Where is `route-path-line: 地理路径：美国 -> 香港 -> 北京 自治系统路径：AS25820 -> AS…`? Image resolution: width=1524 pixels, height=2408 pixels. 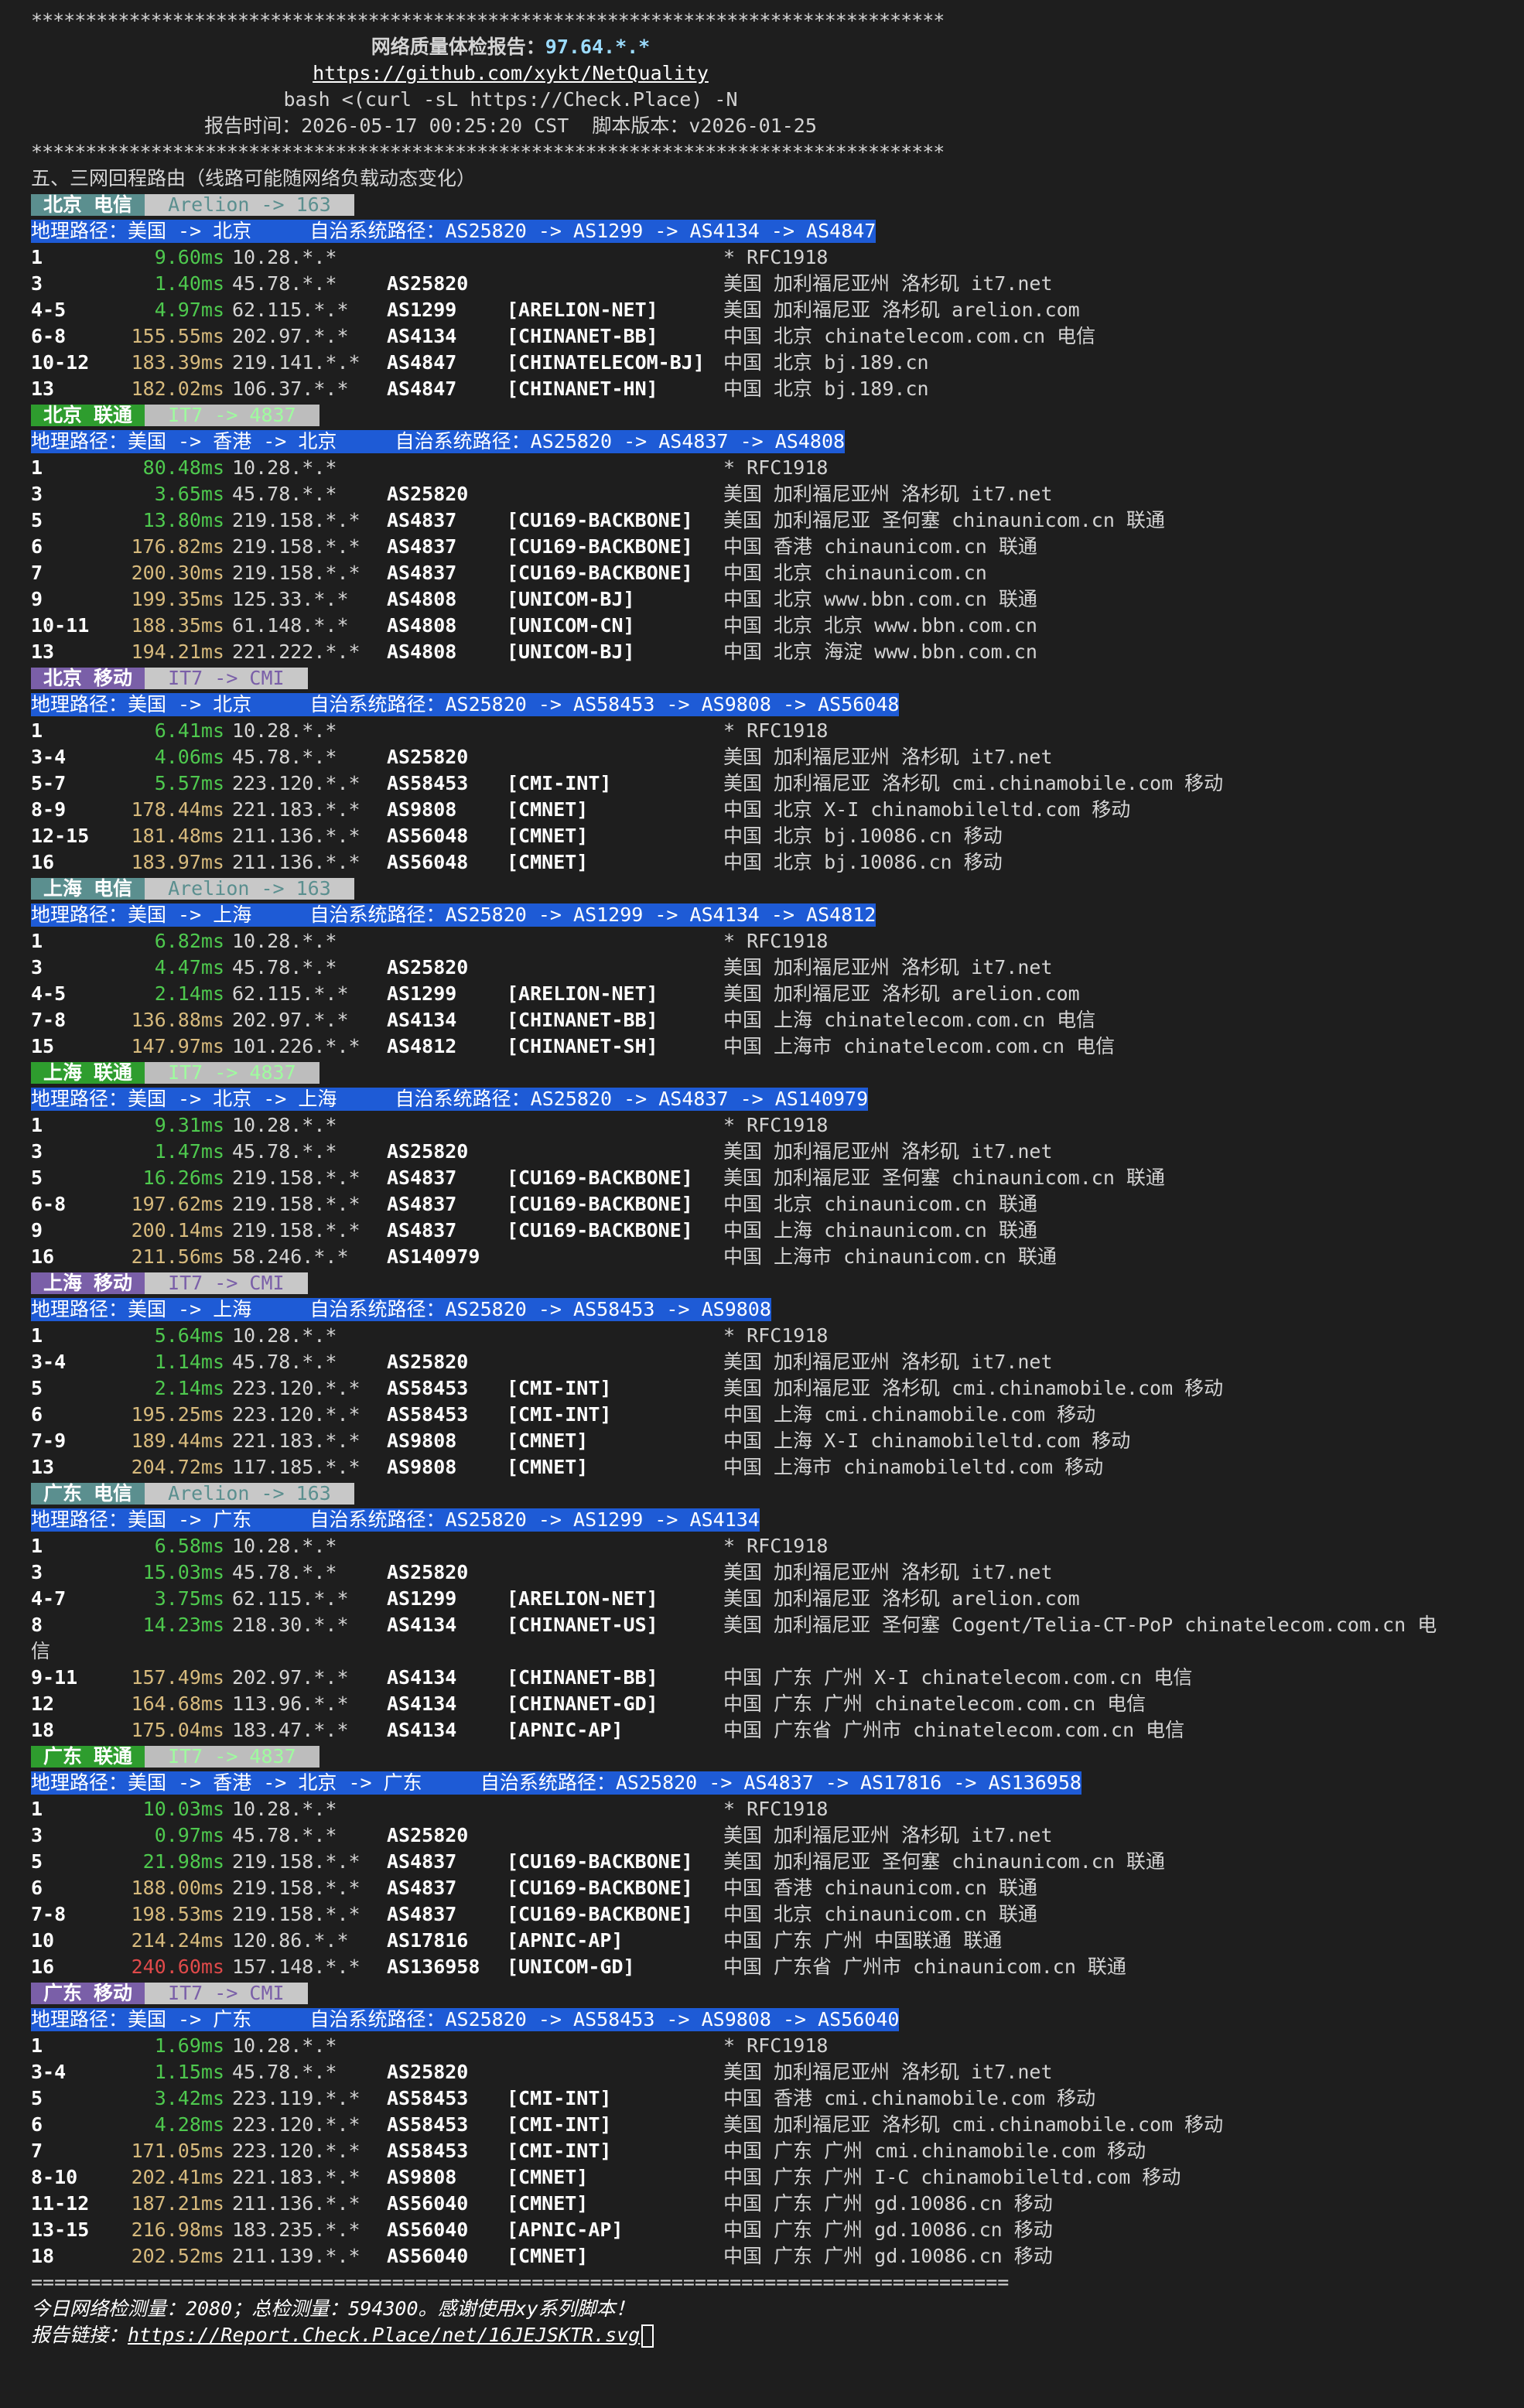 route-path-line: 地理路径：美国 -> 香港 -> 北京 自治系统路径：AS25820 -> AS… is located at coordinates (777, 442).